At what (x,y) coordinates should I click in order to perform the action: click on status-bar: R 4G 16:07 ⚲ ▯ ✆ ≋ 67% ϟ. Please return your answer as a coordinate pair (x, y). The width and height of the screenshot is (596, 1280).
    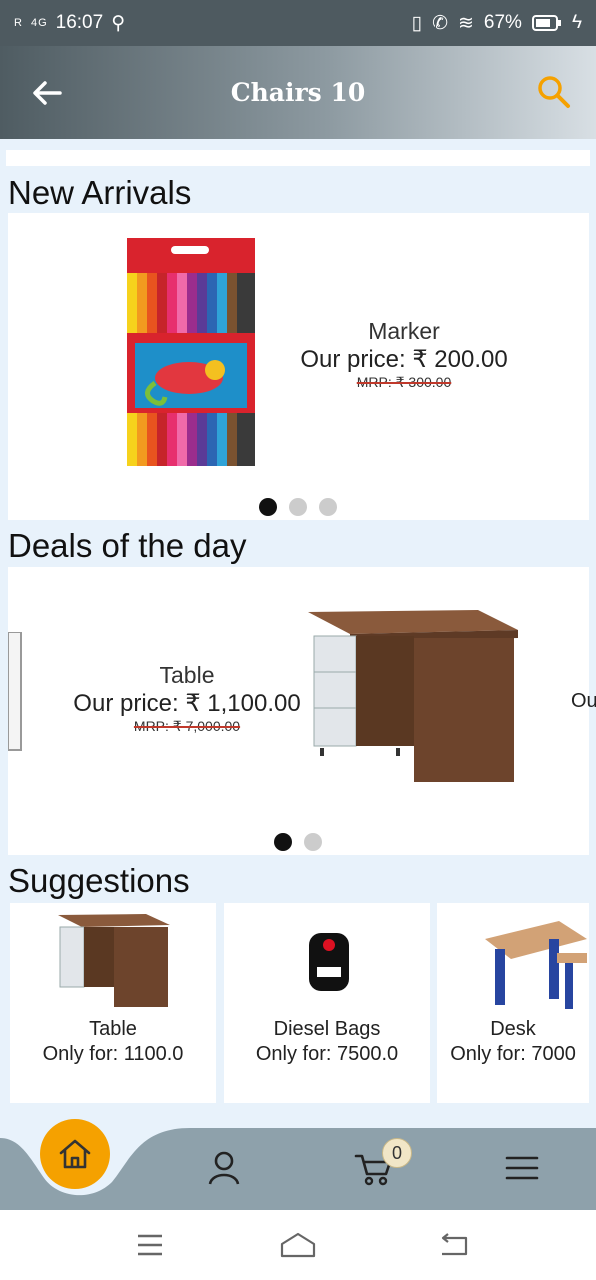
    Looking at the image, I should click on (298, 23).